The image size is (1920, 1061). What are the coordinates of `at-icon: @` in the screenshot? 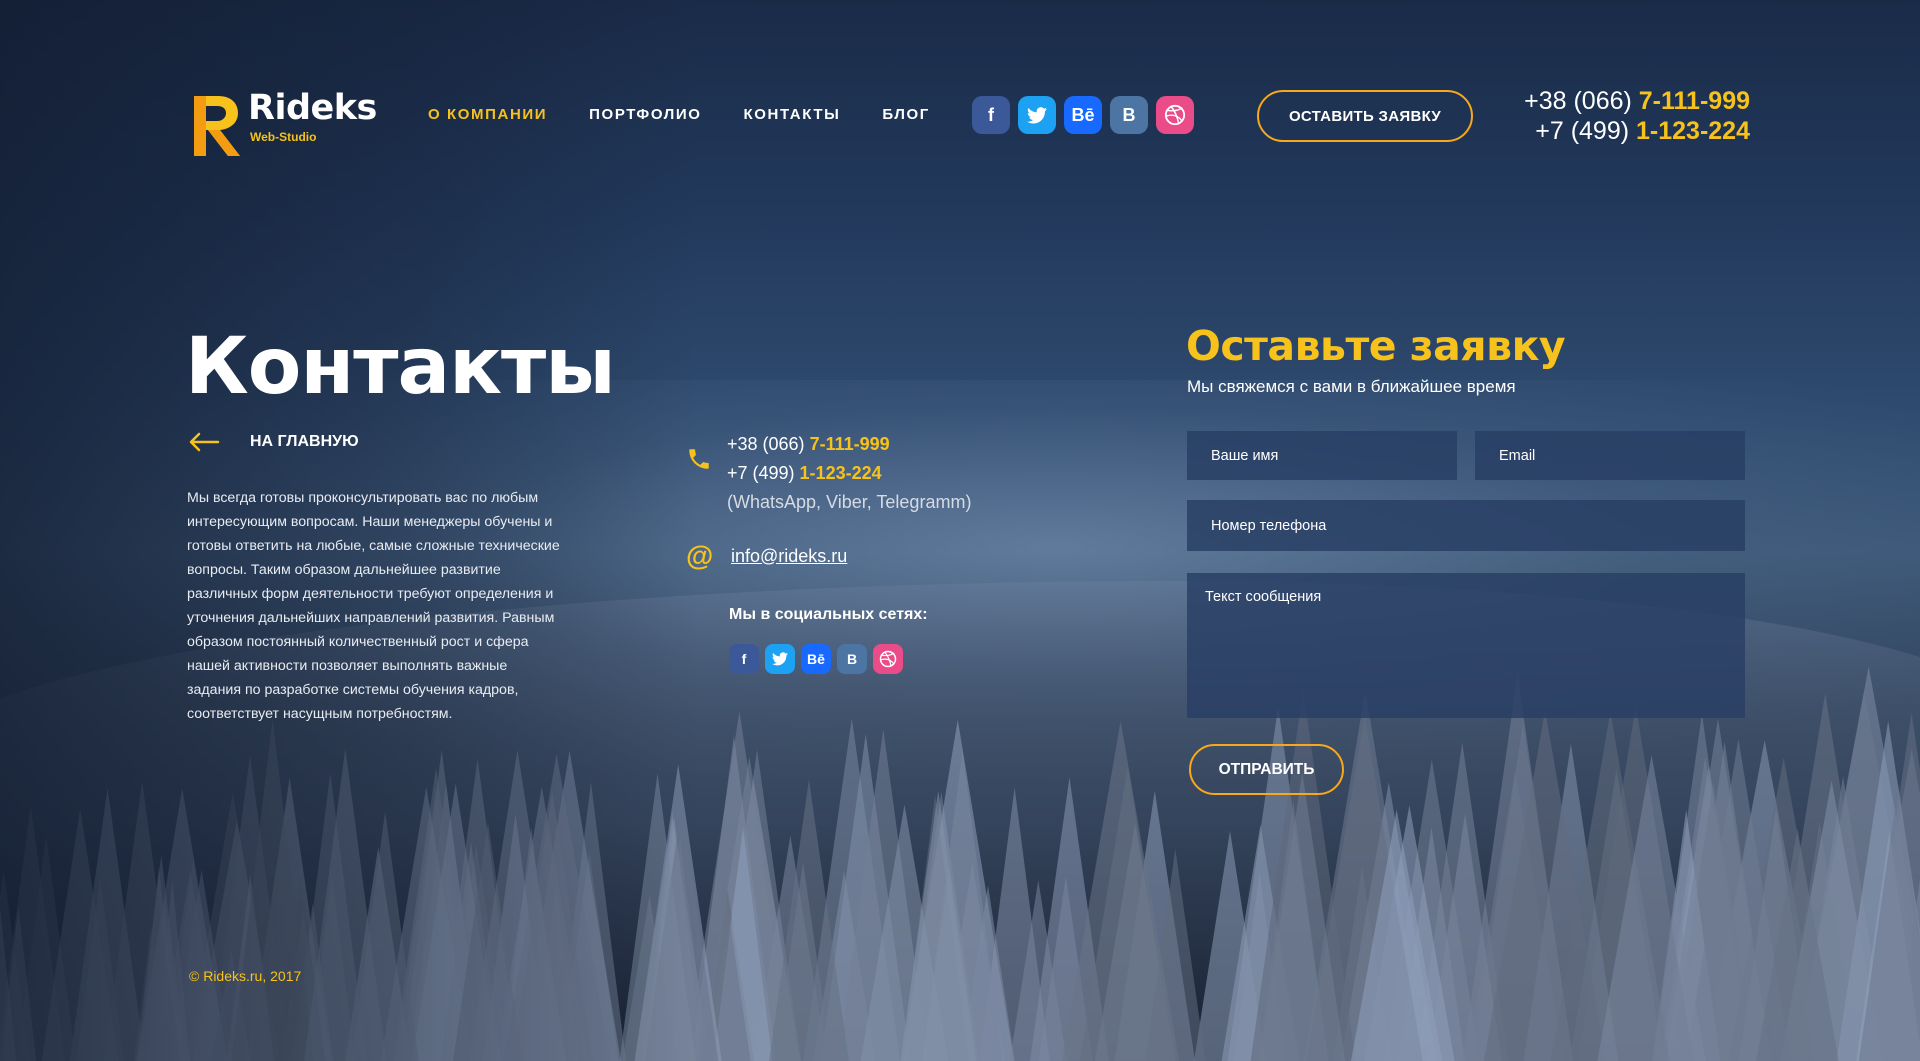 It's located at (700, 555).